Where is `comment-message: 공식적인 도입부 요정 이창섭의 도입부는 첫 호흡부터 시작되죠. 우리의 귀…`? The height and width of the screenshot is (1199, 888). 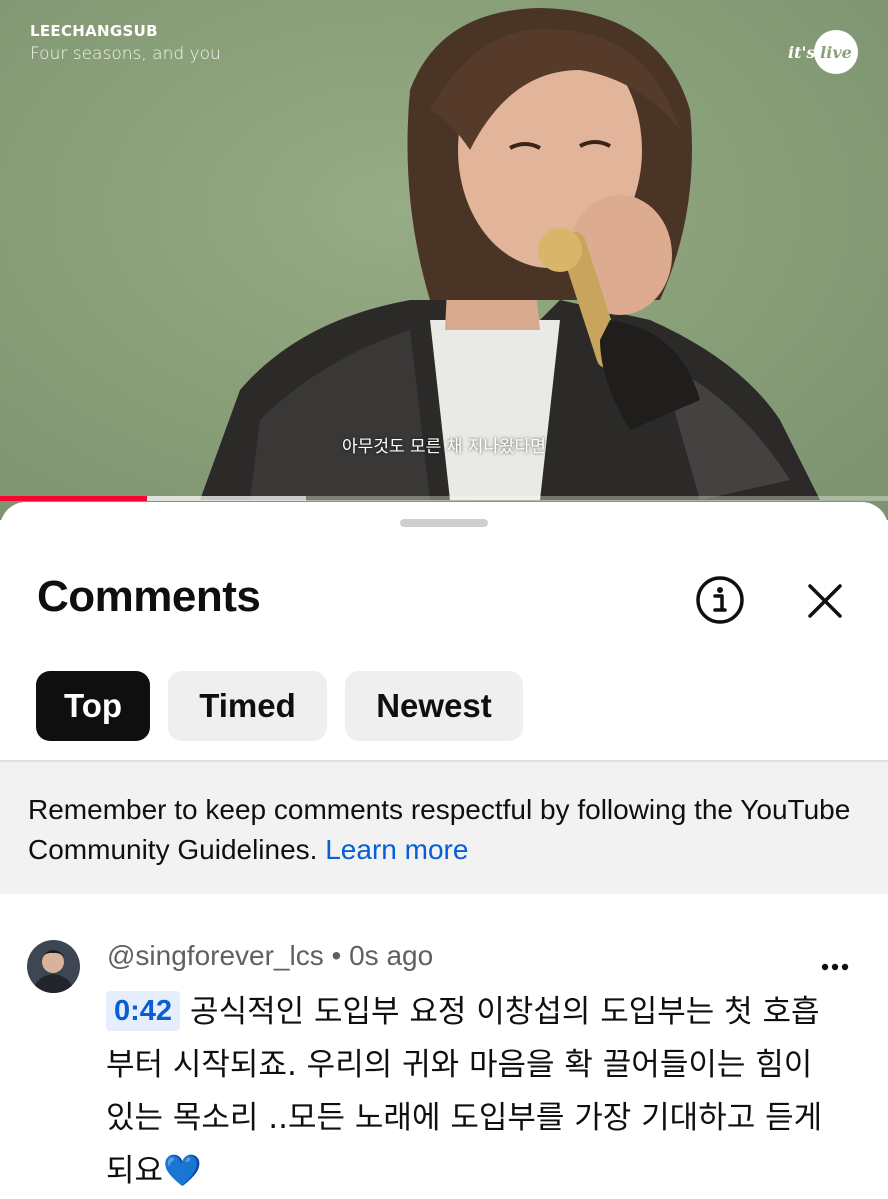 comment-message: 공식적인 도입부 요정 이창섭의 도입부는 첫 호흡부터 시작되죠. 우리의 귀… is located at coordinates (464, 1091).